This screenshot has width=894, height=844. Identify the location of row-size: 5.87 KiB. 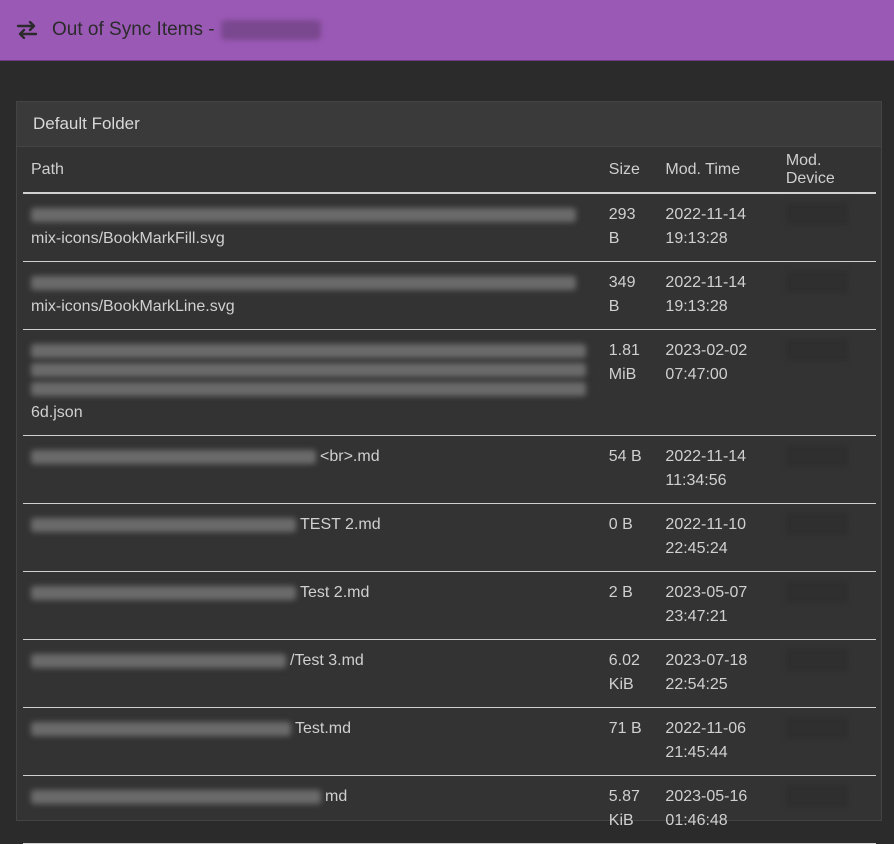
(629, 809).